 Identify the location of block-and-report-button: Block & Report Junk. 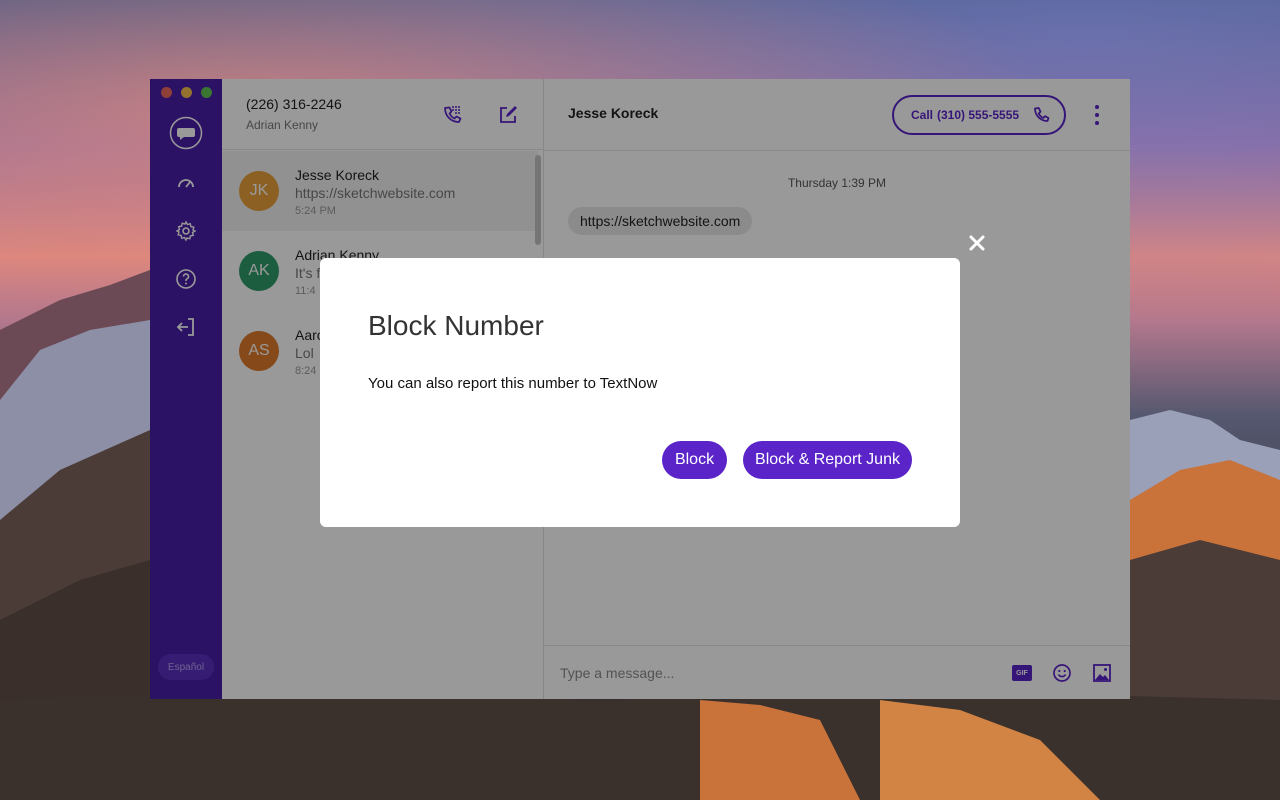
(827, 460).